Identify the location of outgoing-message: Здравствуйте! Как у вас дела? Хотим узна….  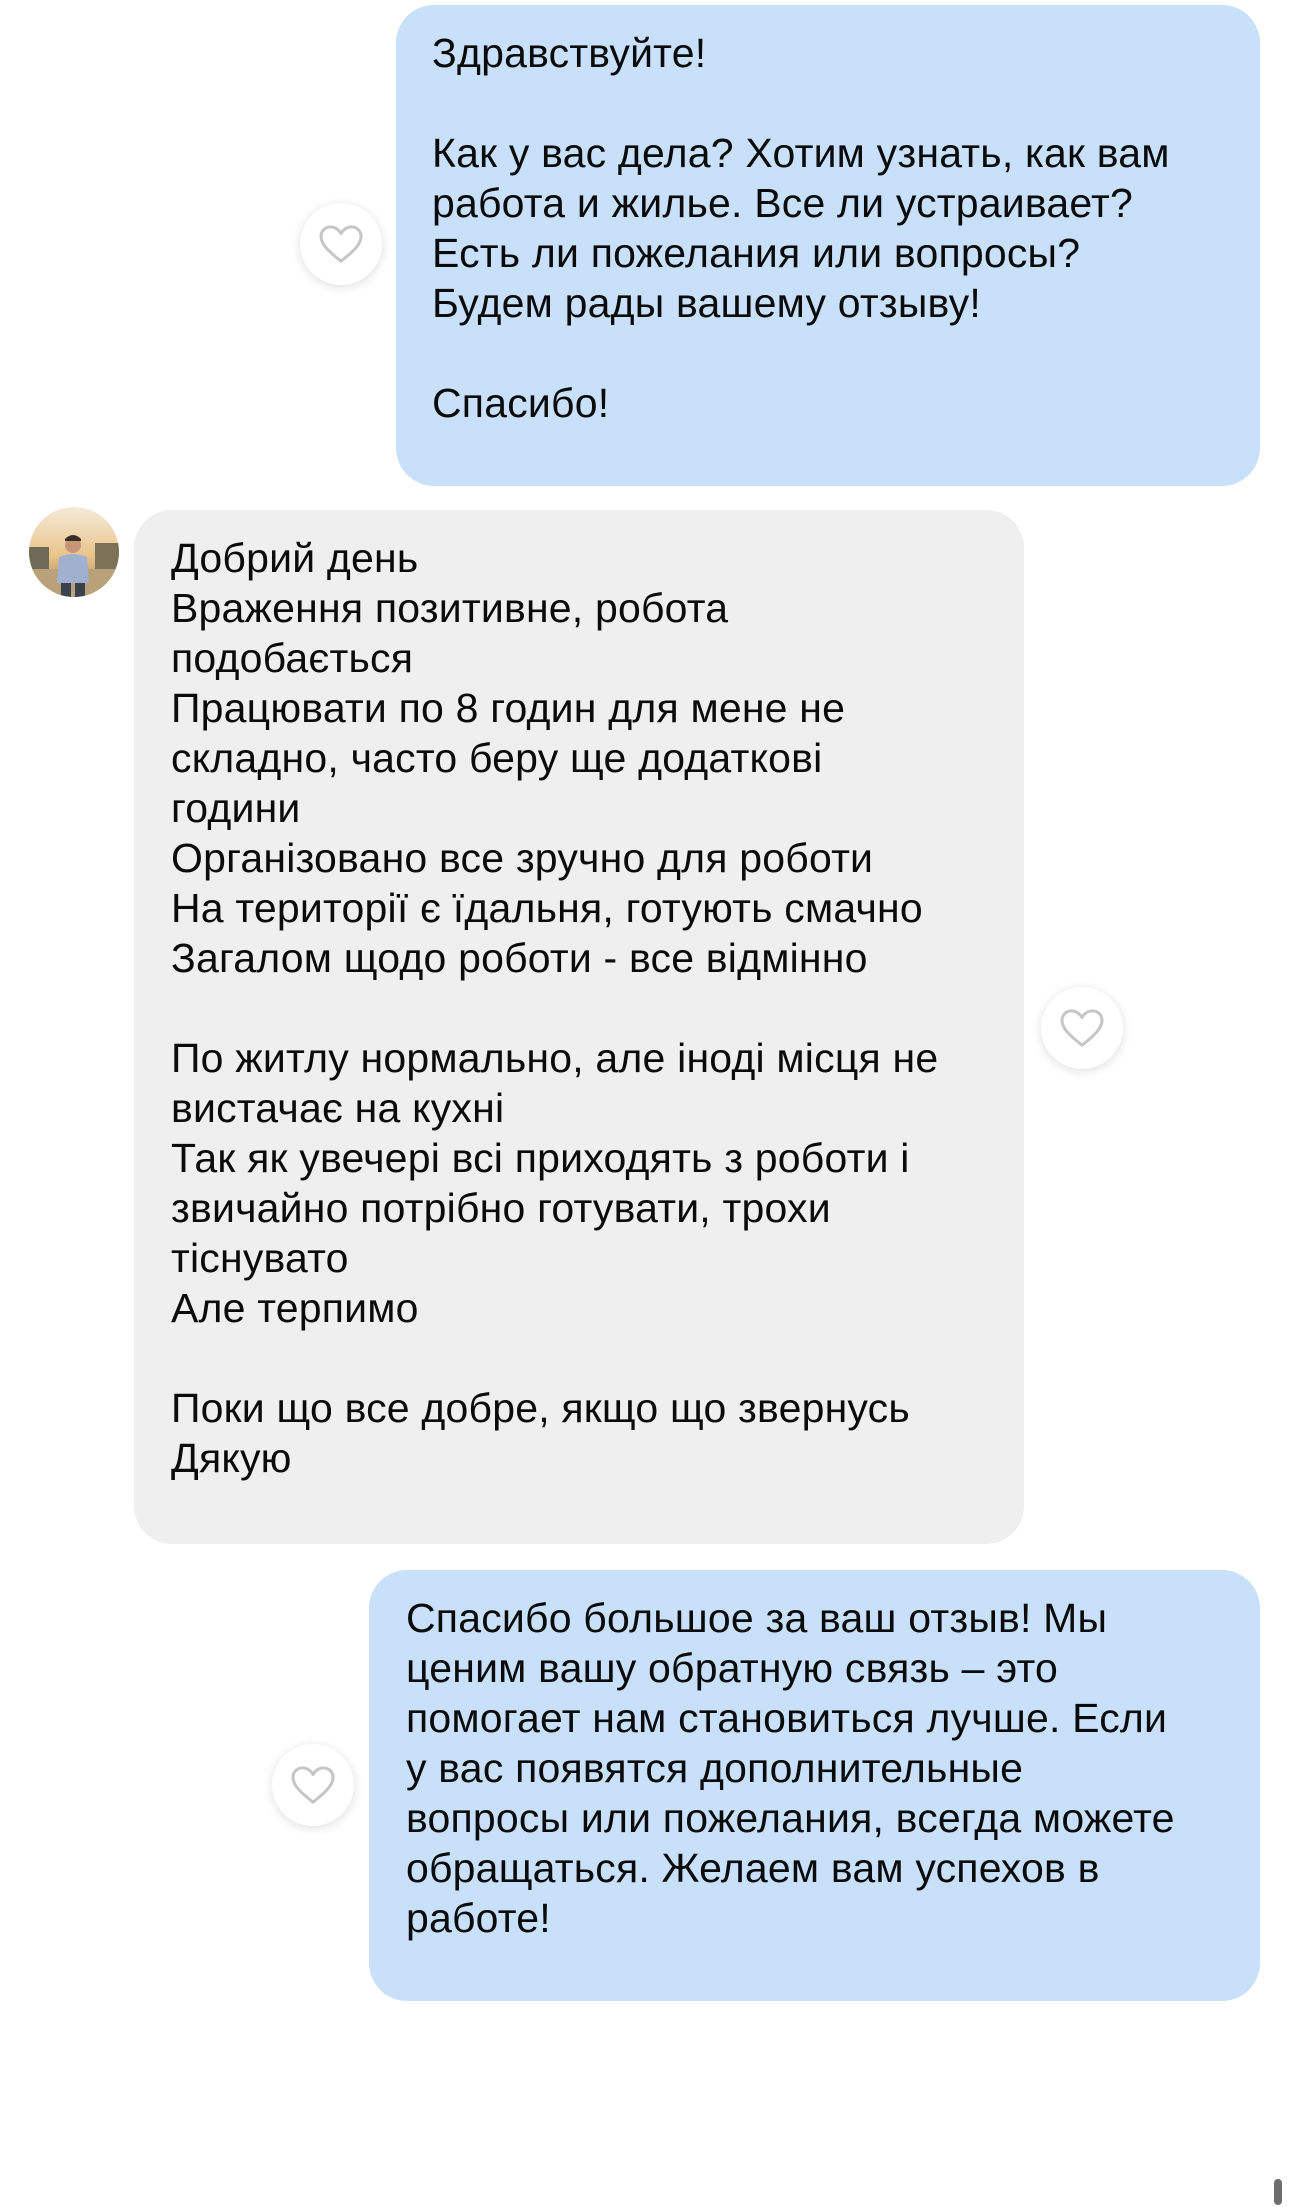
(828, 245).